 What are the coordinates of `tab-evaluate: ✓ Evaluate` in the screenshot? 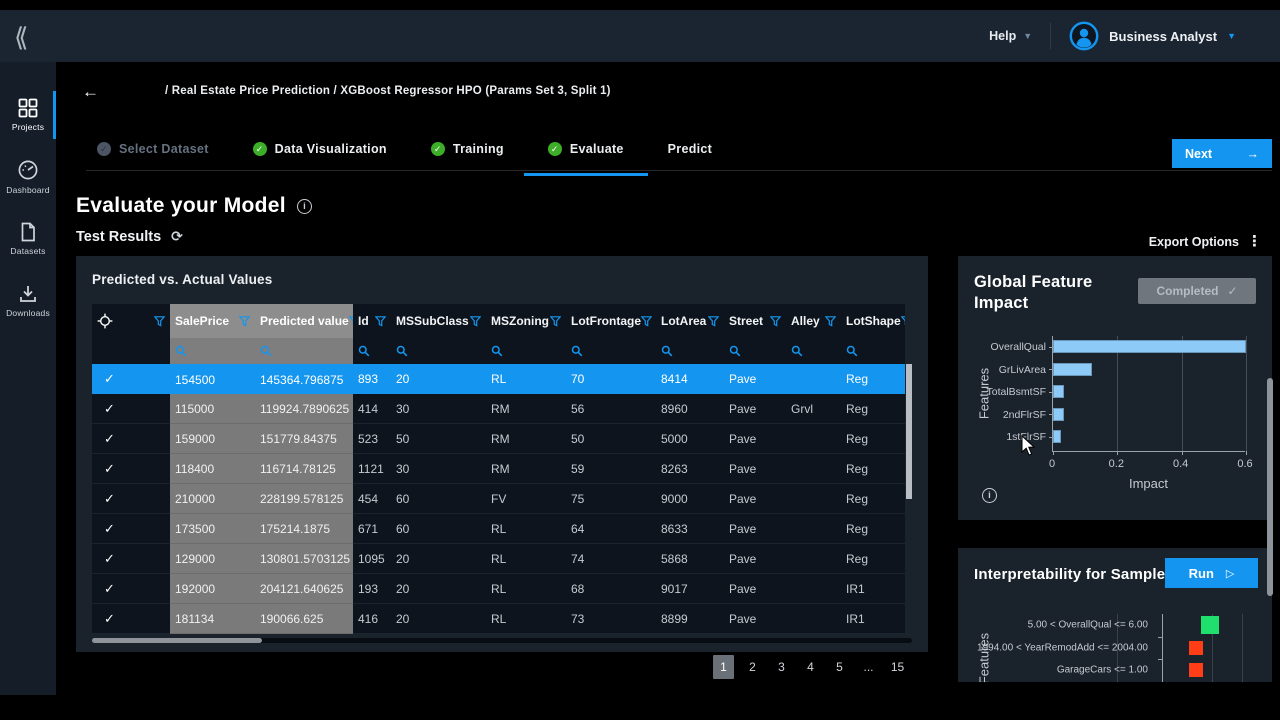 It's located at (585, 158).